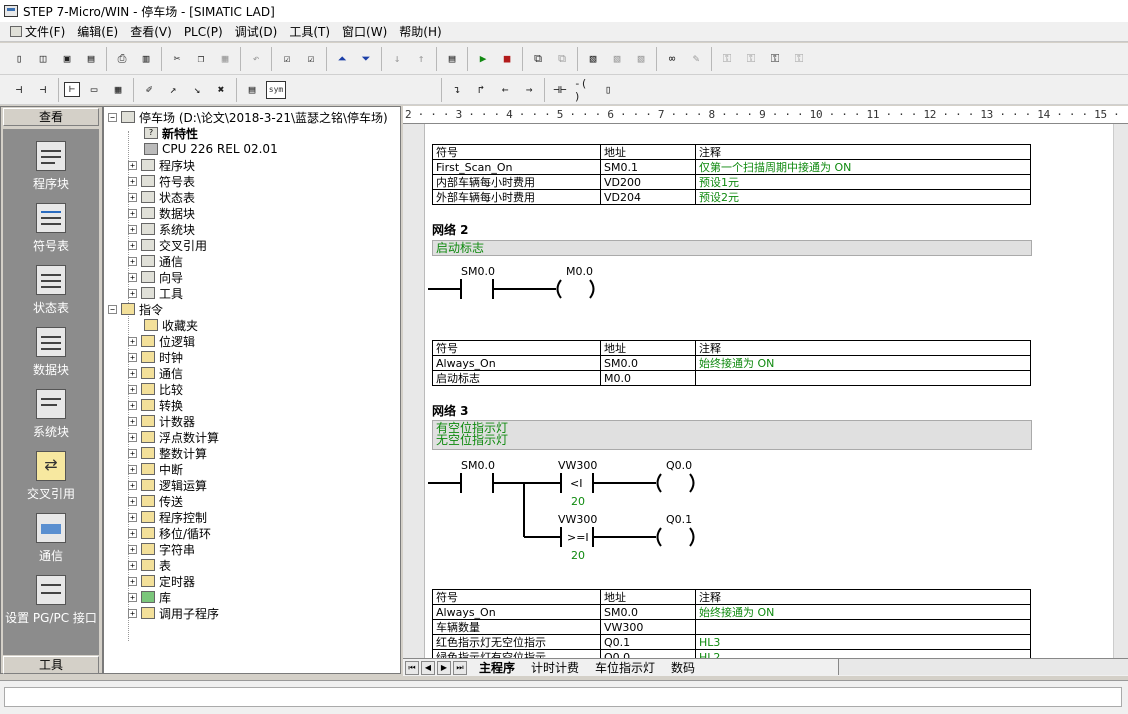 Image resolution: width=1128 pixels, height=714 pixels. What do you see at coordinates (149, 565) in the screenshot?
I see `tree-item: + 表` at bounding box center [149, 565].